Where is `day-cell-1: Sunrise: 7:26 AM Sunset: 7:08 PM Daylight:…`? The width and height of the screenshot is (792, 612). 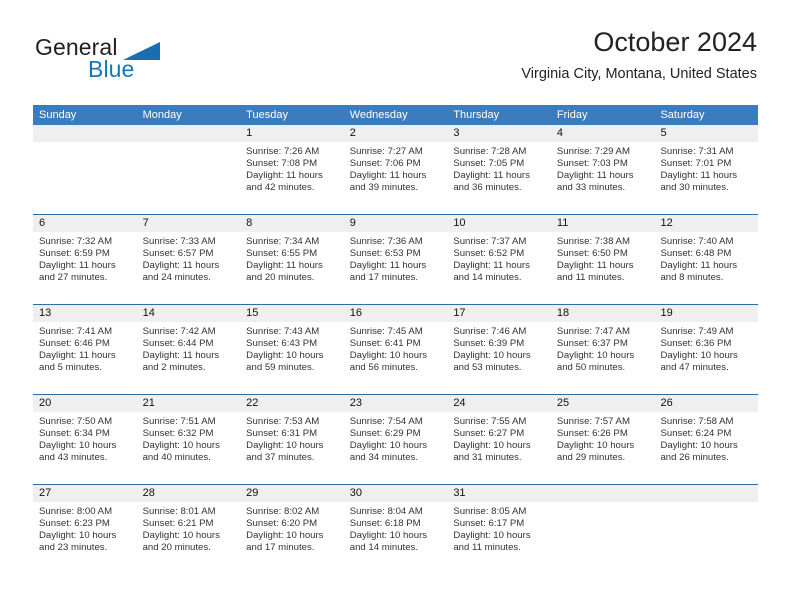 day-cell-1: Sunrise: 7:26 AM Sunset: 7:08 PM Daylight:… is located at coordinates (292, 178).